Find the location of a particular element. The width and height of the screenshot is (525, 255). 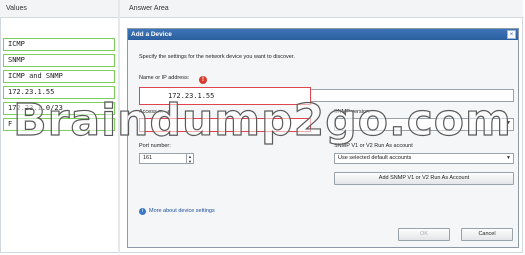

runas-account-label: SNMP V1 or V2 Run As account is located at coordinates (373, 146).